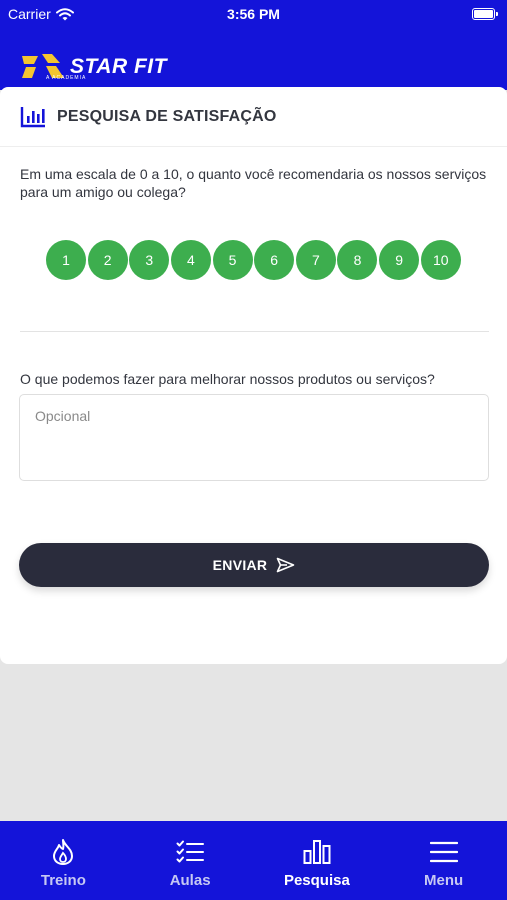  What do you see at coordinates (149, 260) in the screenshot?
I see `rating-button-3: 3` at bounding box center [149, 260].